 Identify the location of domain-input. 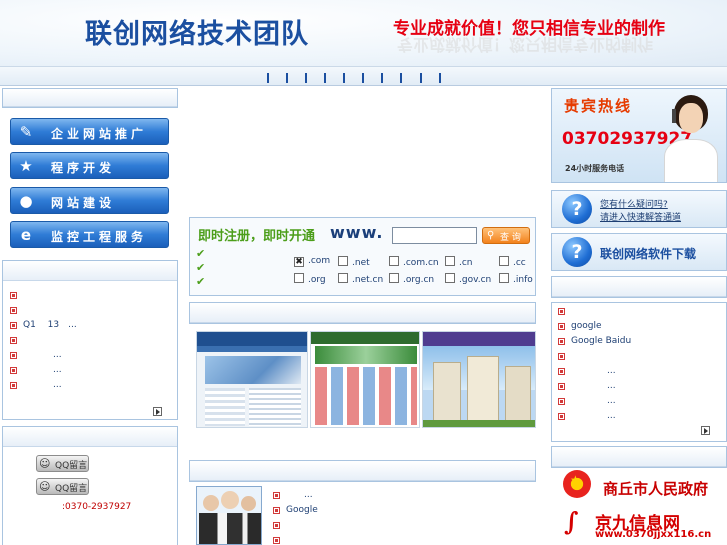
(434, 235).